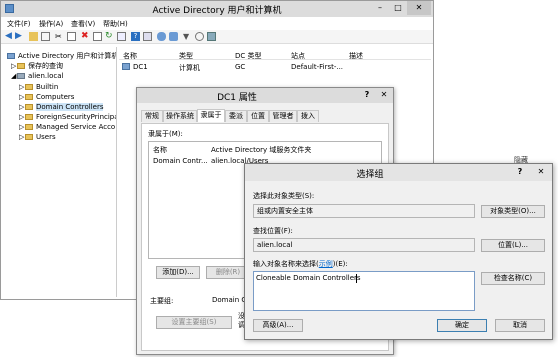  I want to click on find-icon, so click(199, 36).